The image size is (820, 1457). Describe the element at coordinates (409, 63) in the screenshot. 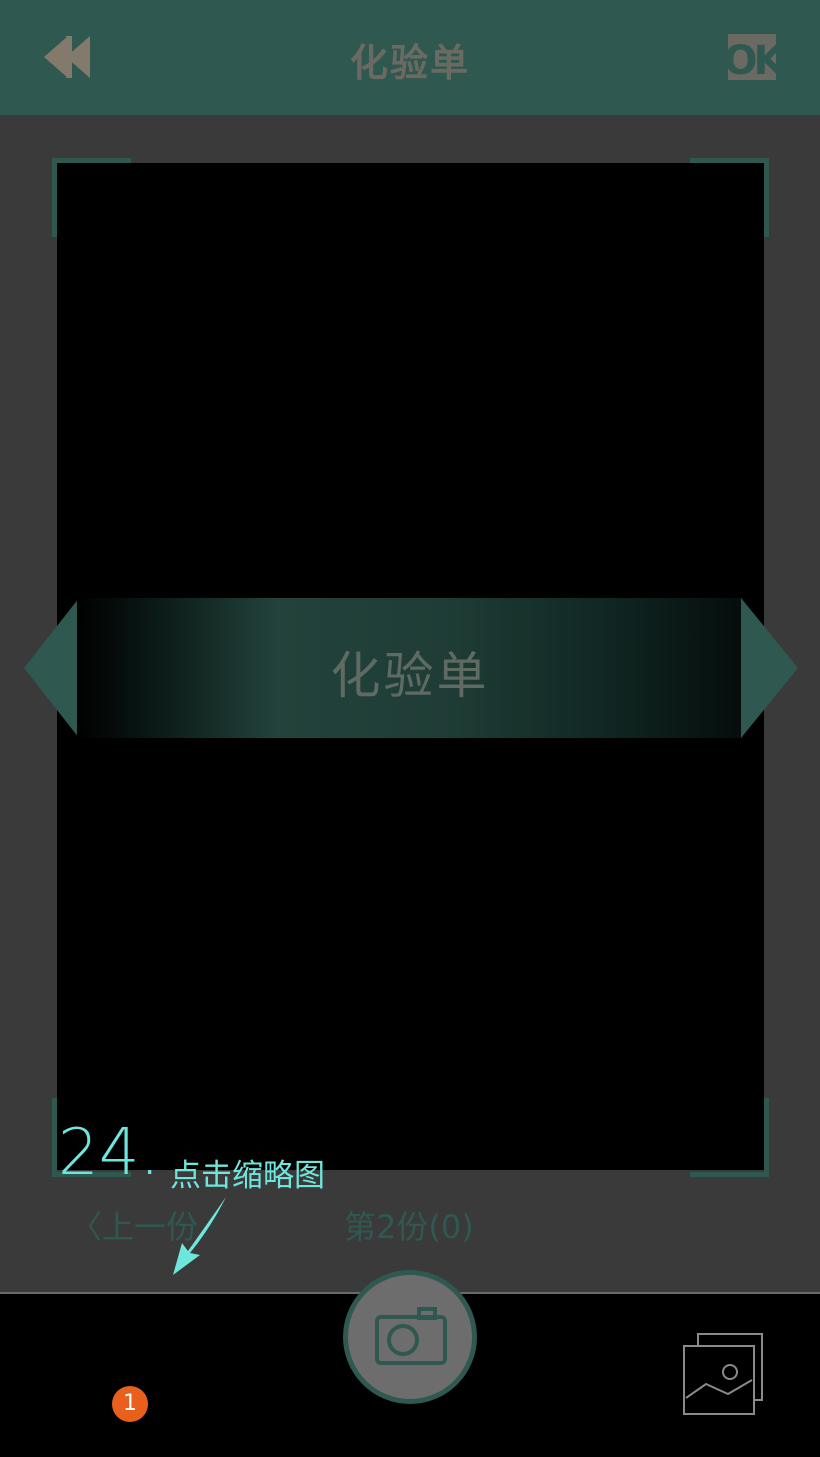

I see `page-title: 化验单` at that location.